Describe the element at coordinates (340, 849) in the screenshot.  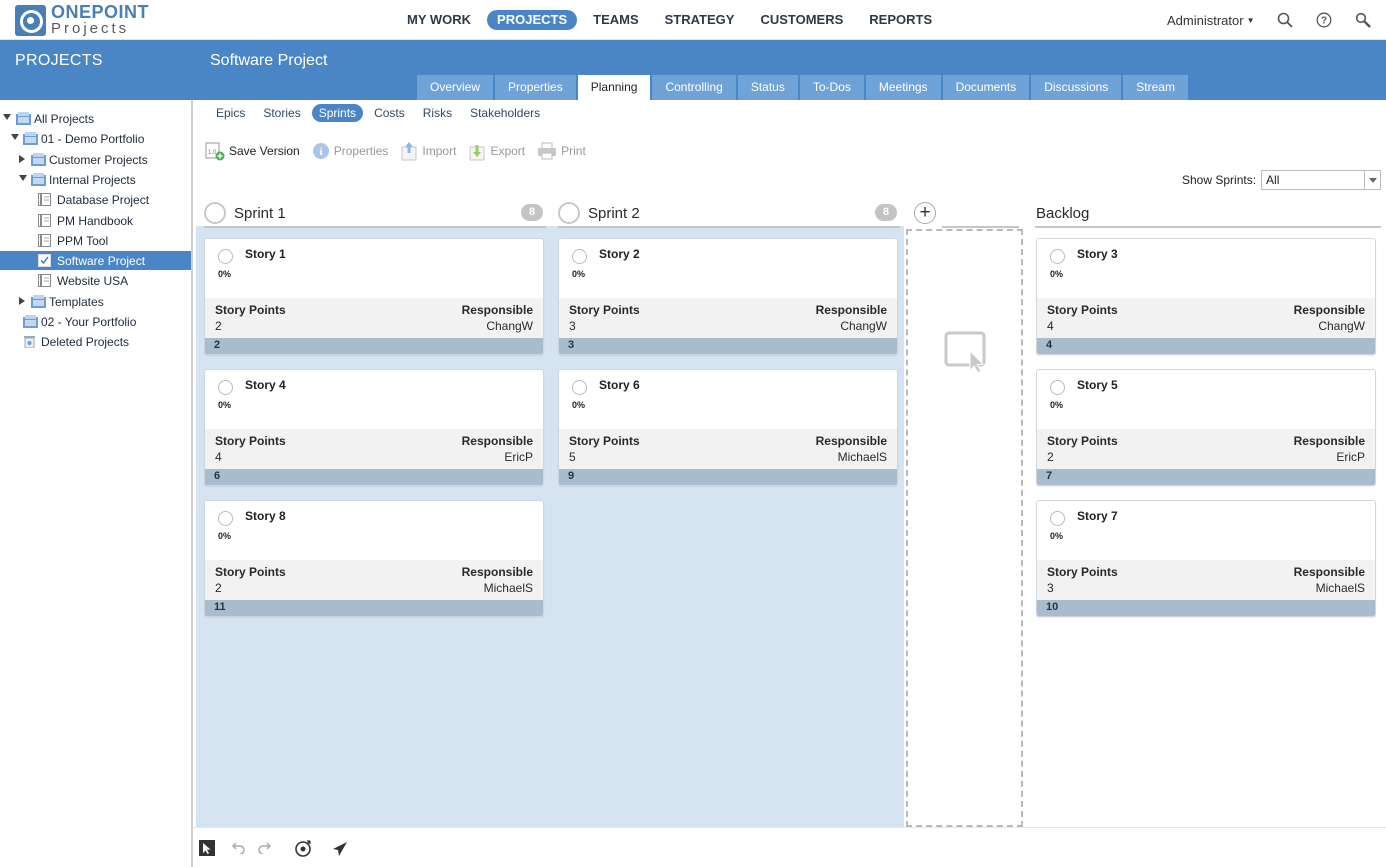
I see `send-icon` at that location.